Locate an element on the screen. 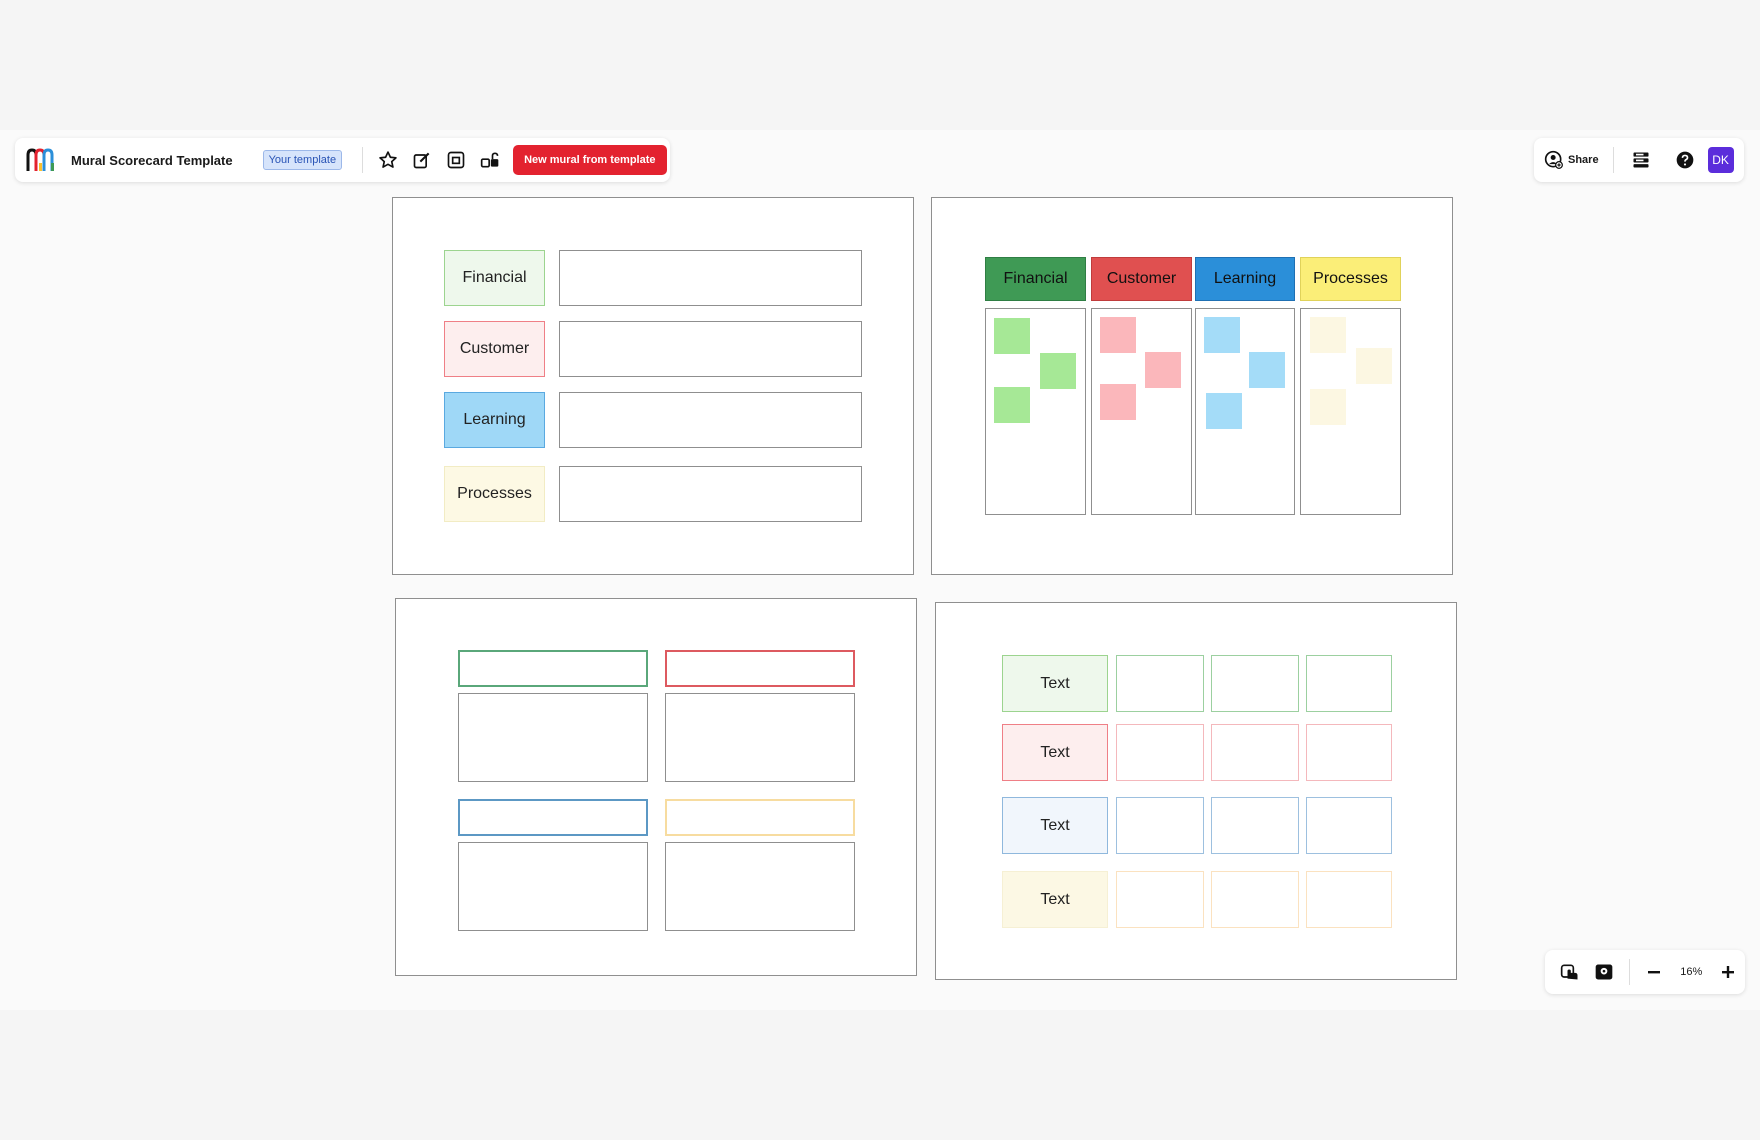 This screenshot has height=1140, width=1760. quadrant-body-green is located at coordinates (553, 737).